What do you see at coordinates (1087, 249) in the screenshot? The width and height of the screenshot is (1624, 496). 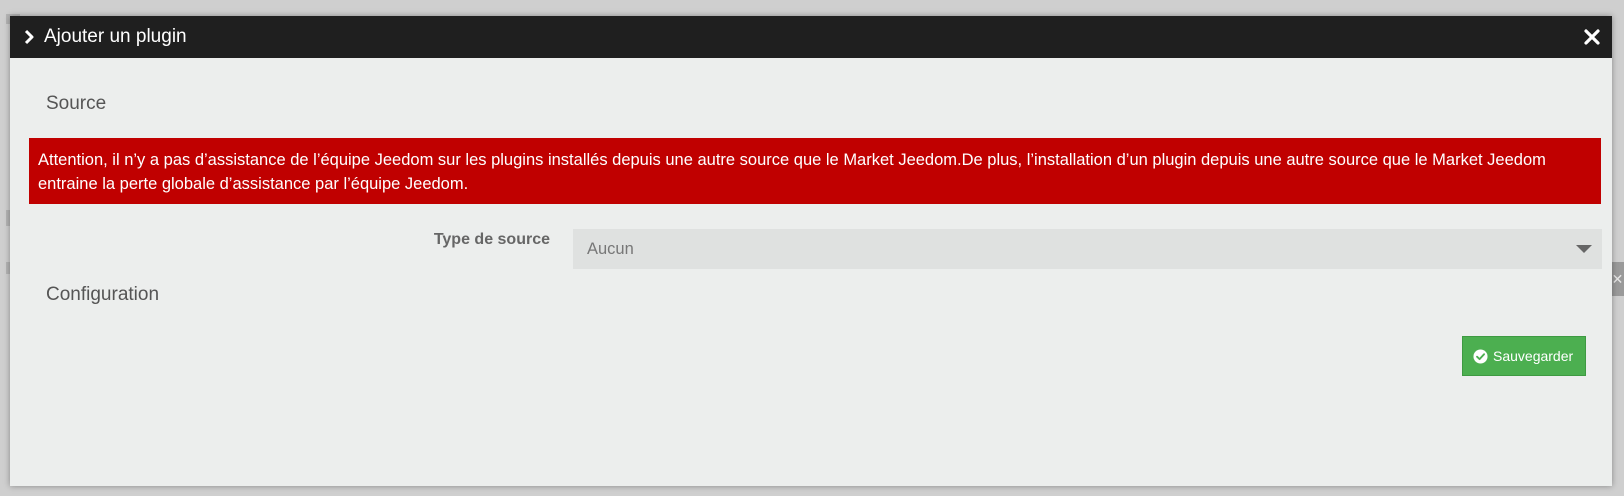 I see `source-type-select: Aucun` at bounding box center [1087, 249].